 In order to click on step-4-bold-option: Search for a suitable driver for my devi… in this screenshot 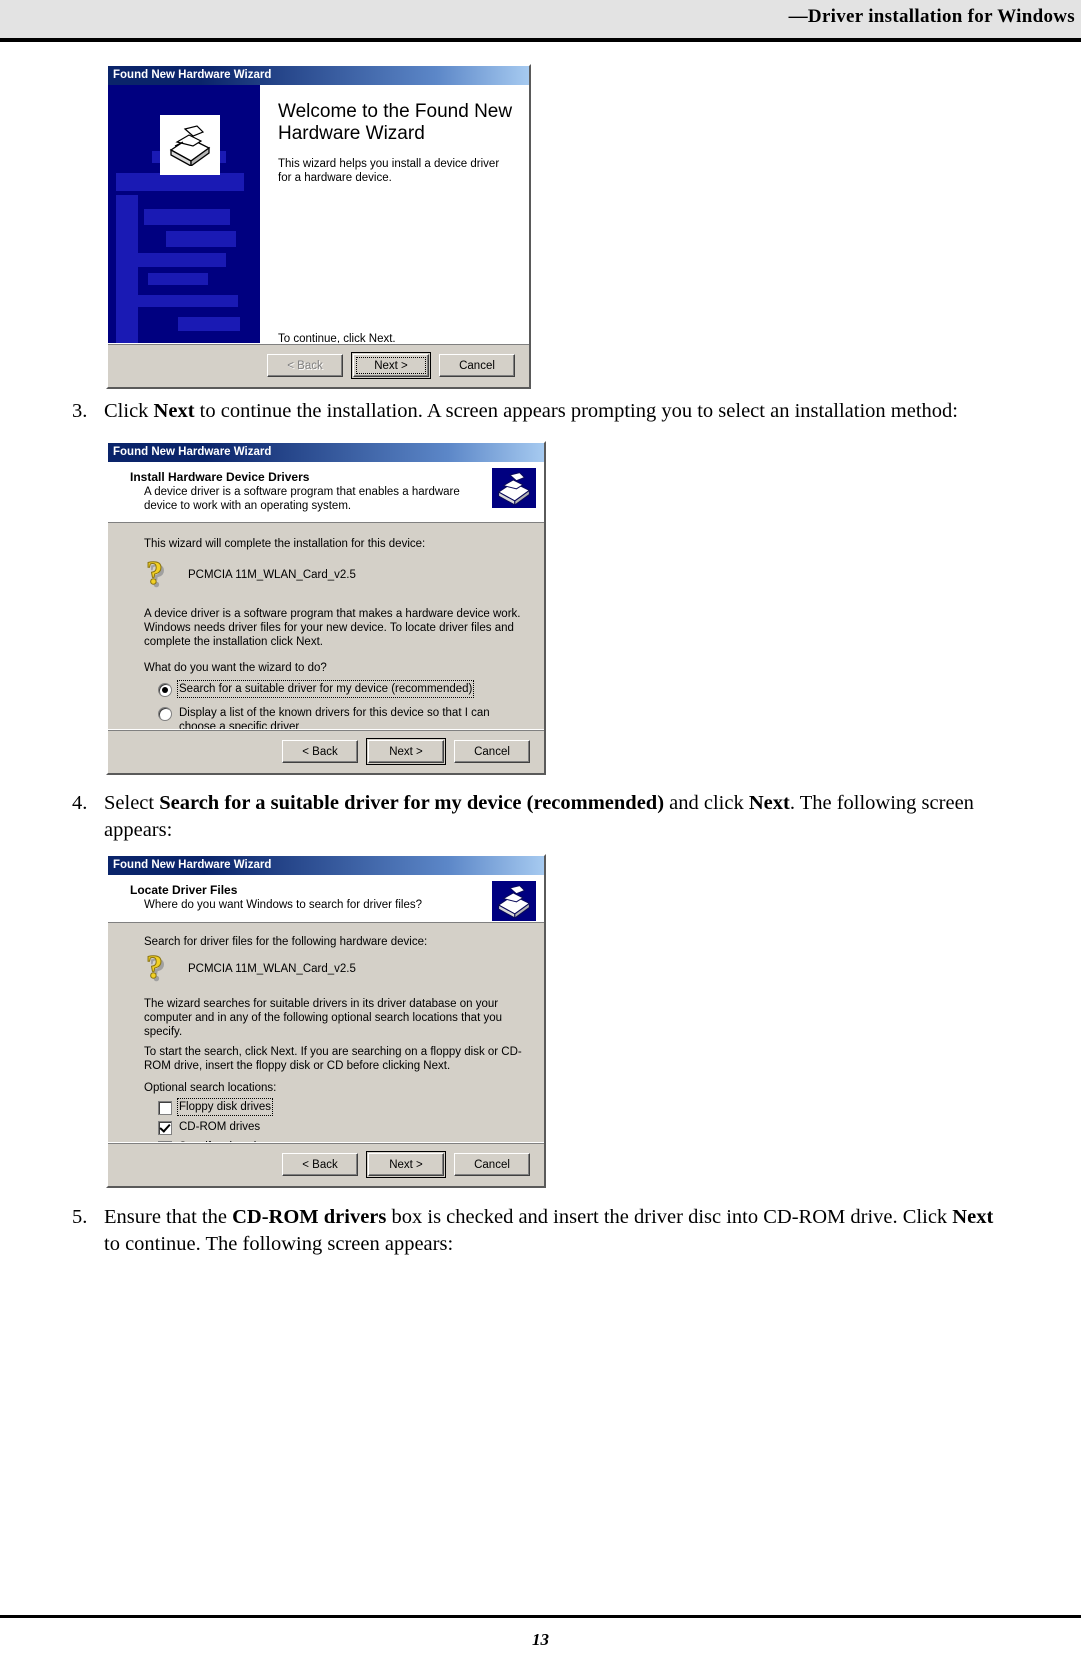, I will do `click(412, 803)`.